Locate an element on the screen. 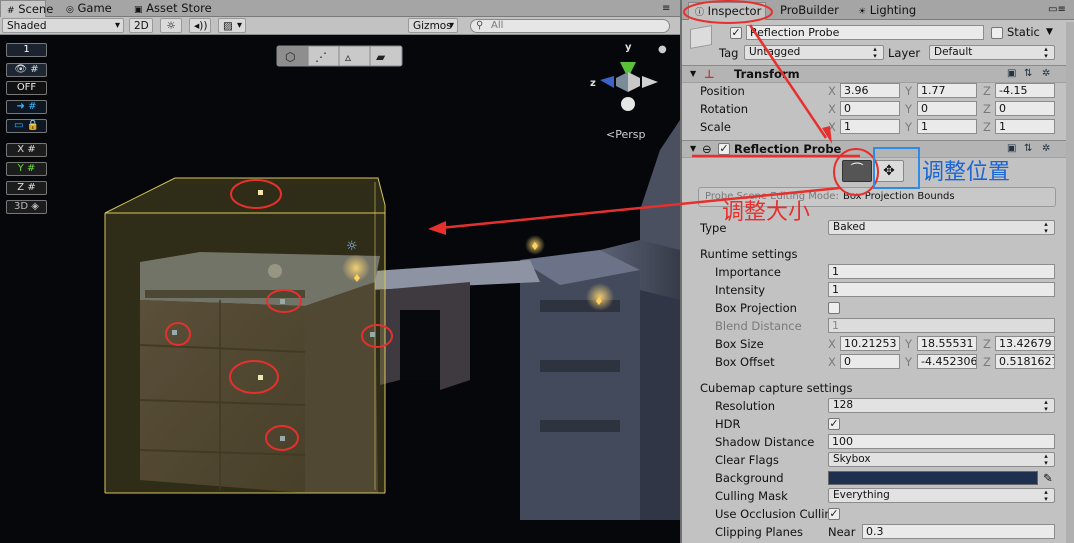  inspector-tab-highlight is located at coordinates (728, 12).